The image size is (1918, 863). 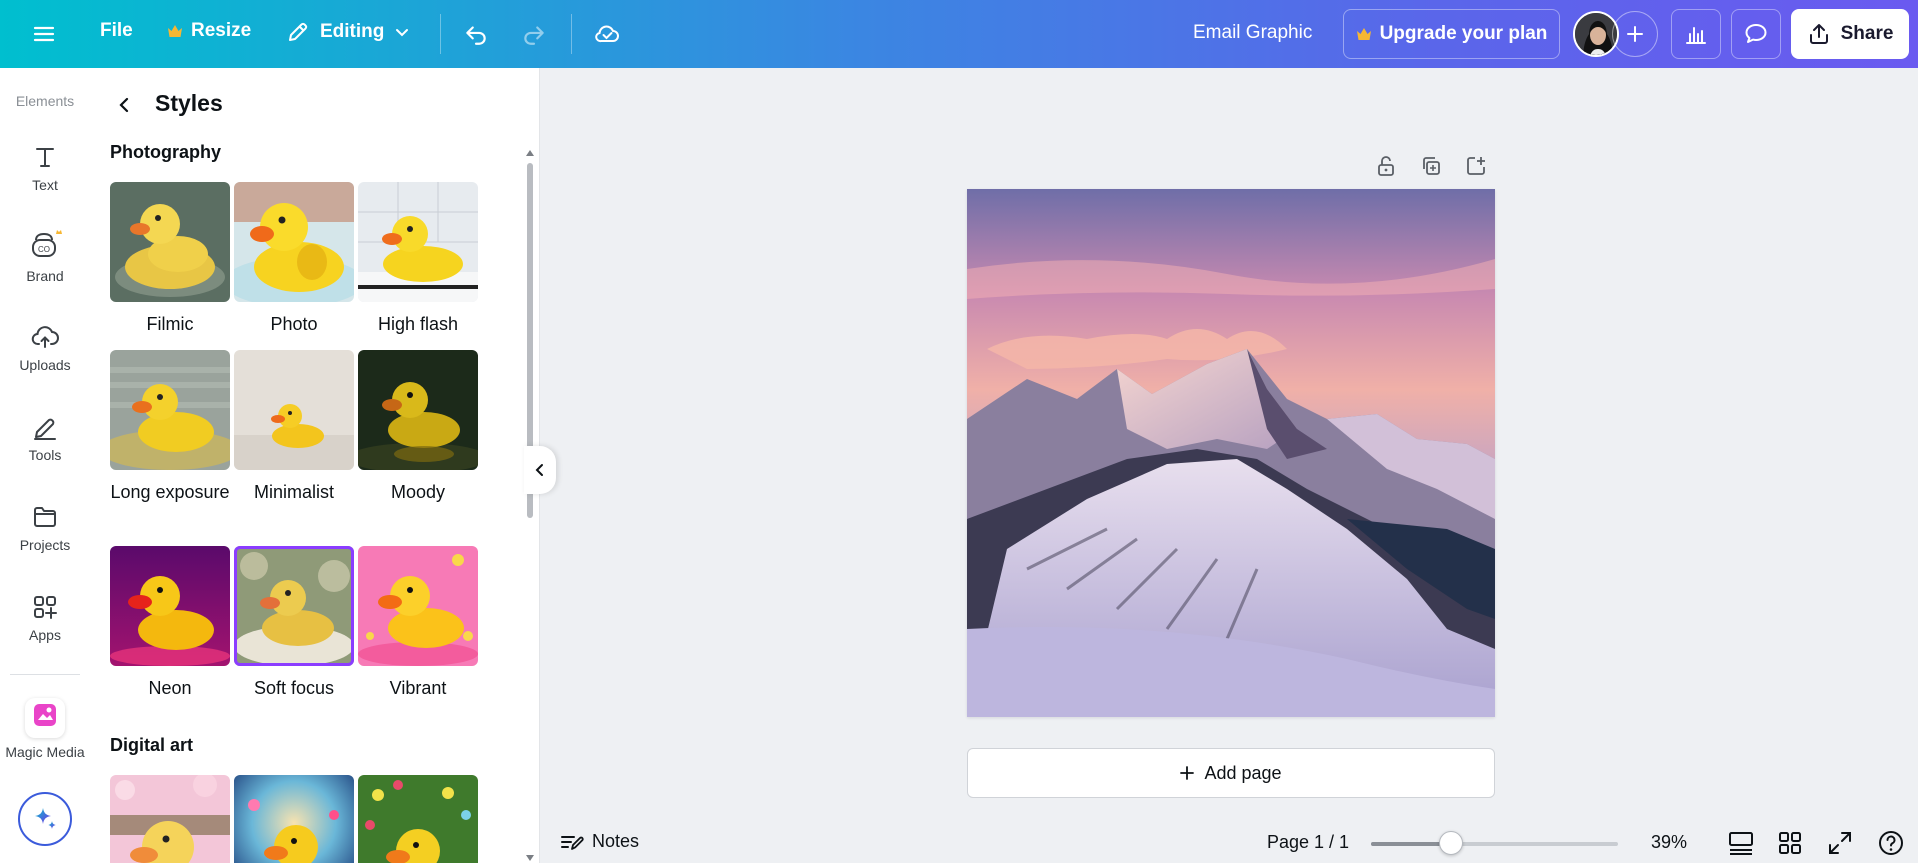 I want to click on add-page-button: Add page, so click(x=1231, y=773).